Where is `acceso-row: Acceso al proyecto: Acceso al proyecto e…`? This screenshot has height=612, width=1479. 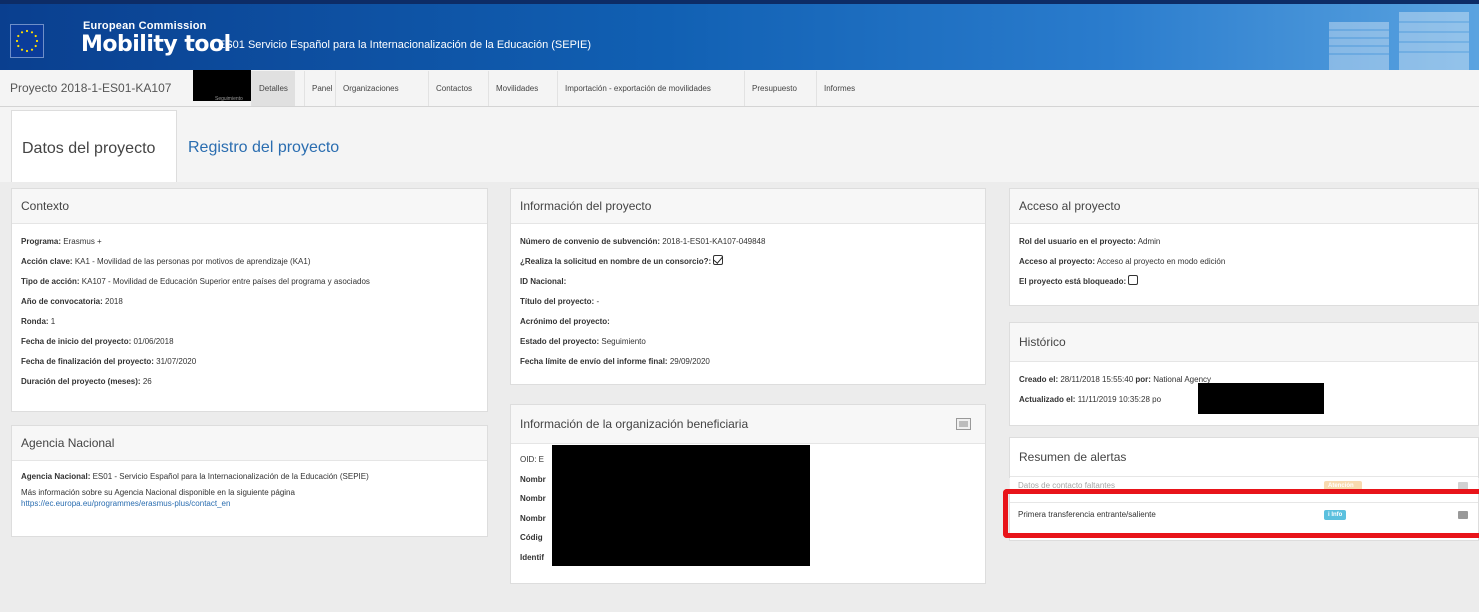 acceso-row: Acceso al proyecto: Acceso al proyecto e… is located at coordinates (1122, 261).